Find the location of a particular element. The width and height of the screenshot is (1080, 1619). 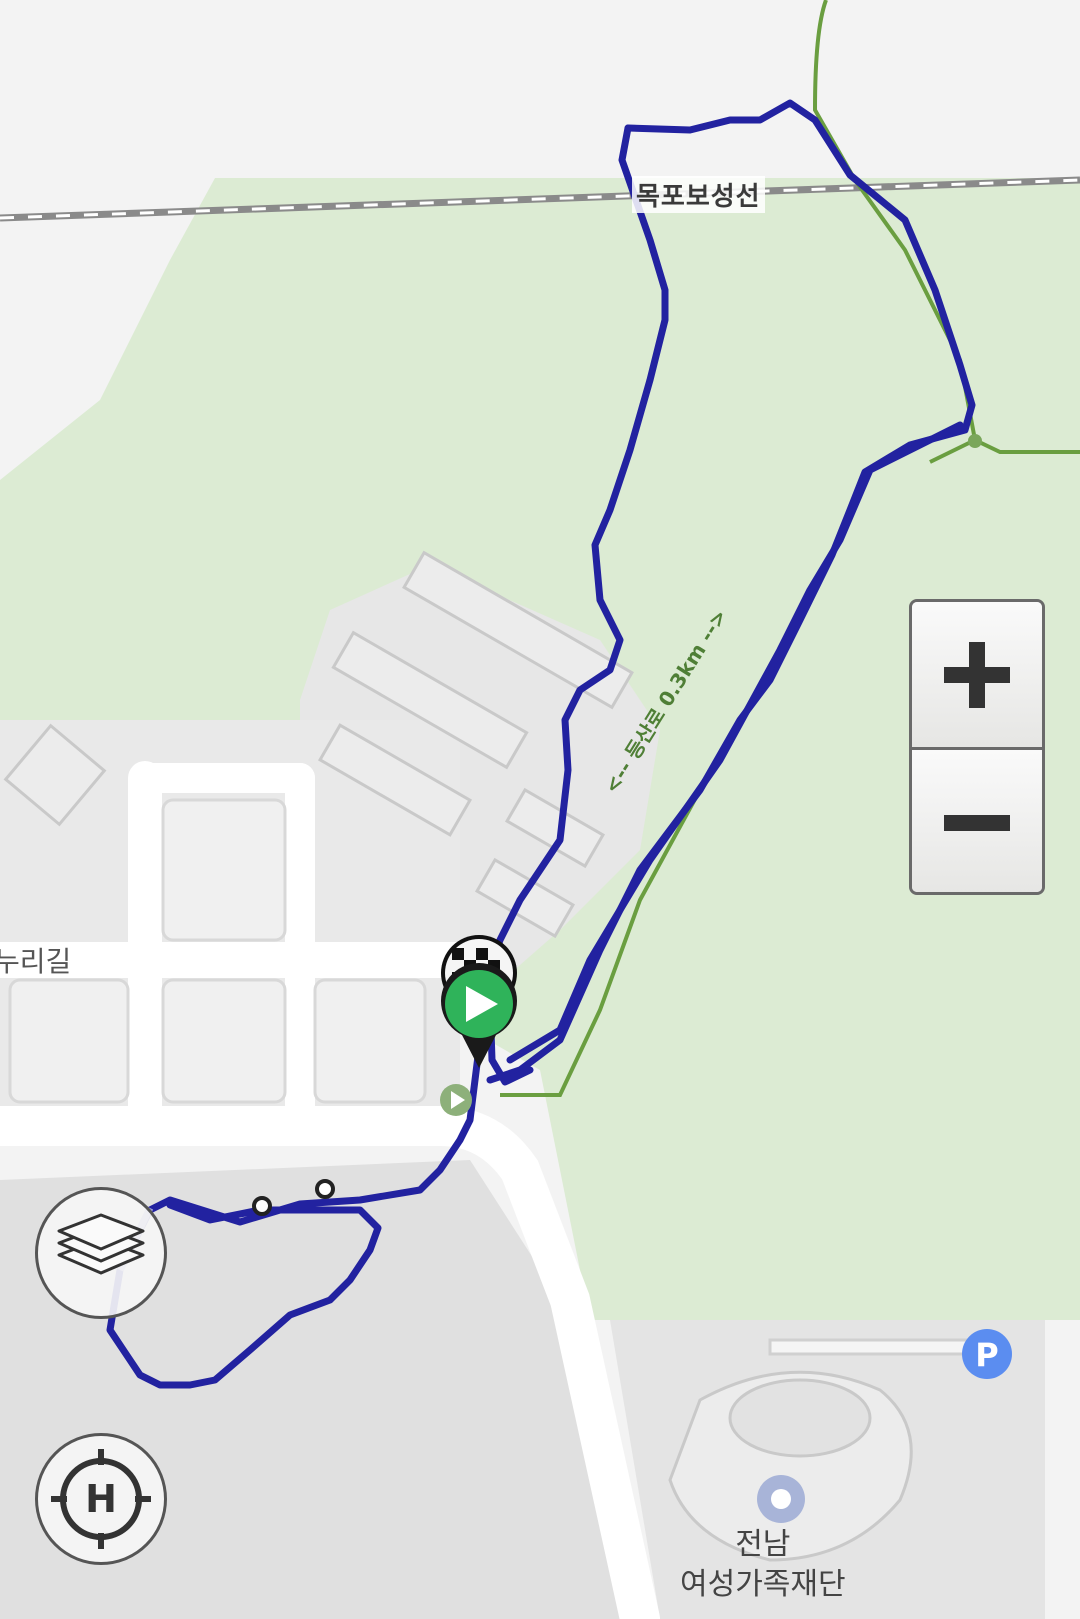

minus-icon is located at coordinates (977, 822).